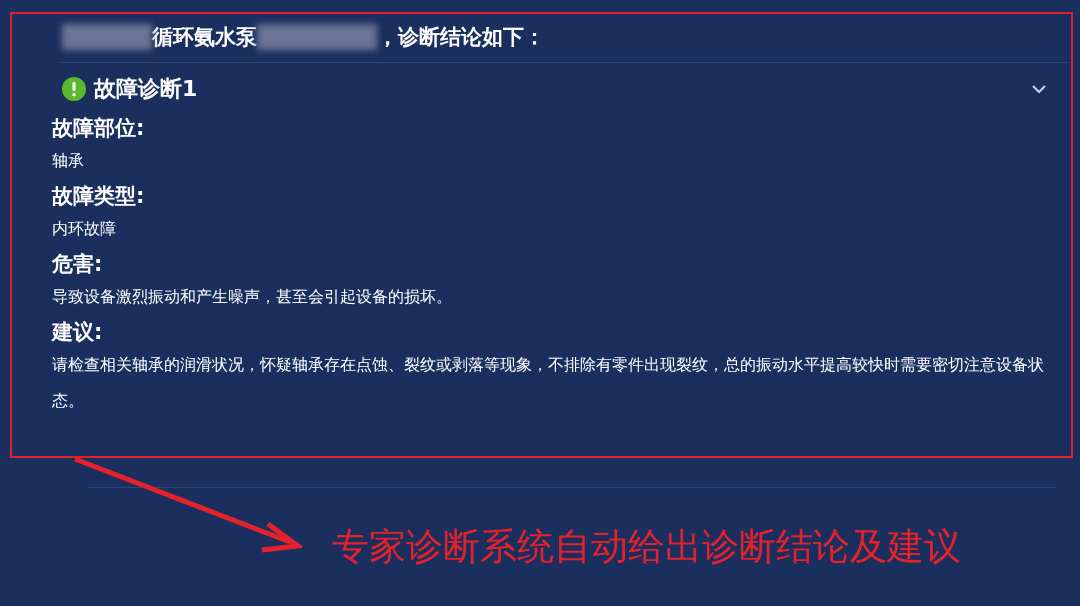  Describe the element at coordinates (74, 89) in the screenshot. I see `exclamation-icon` at that location.